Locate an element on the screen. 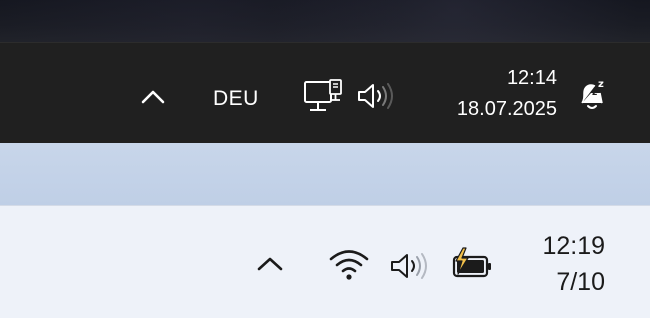  wifi-button is located at coordinates (349, 265).